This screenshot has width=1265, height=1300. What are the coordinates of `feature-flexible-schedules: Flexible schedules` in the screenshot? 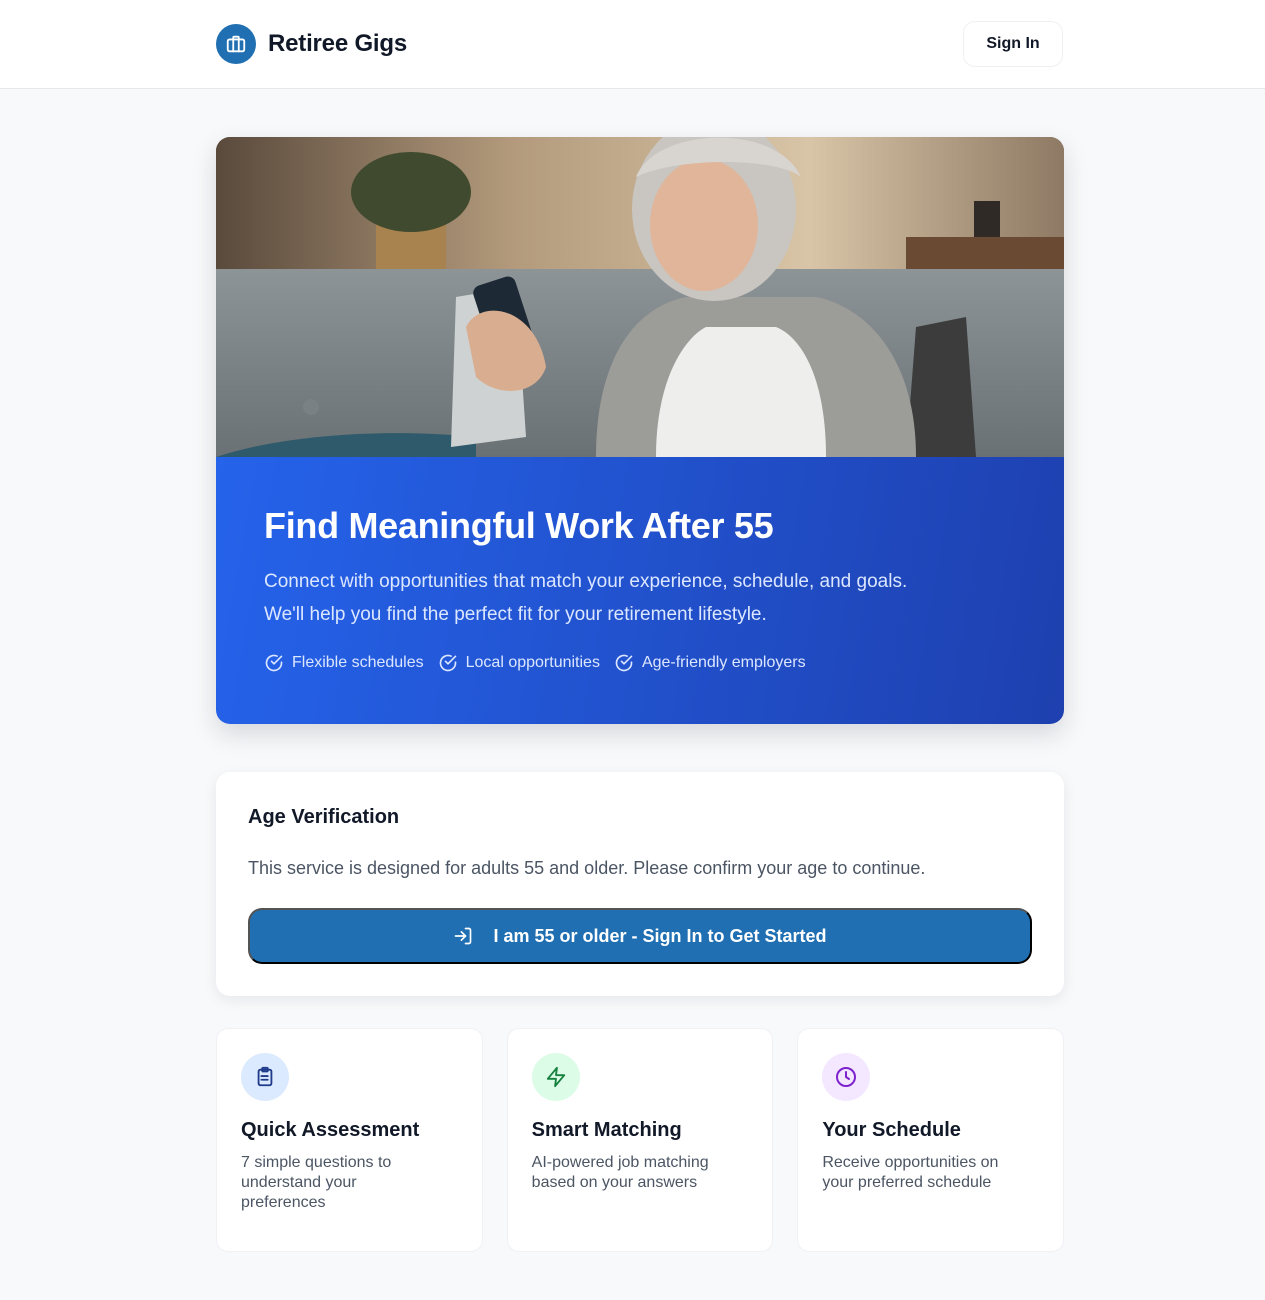 It's located at (344, 663).